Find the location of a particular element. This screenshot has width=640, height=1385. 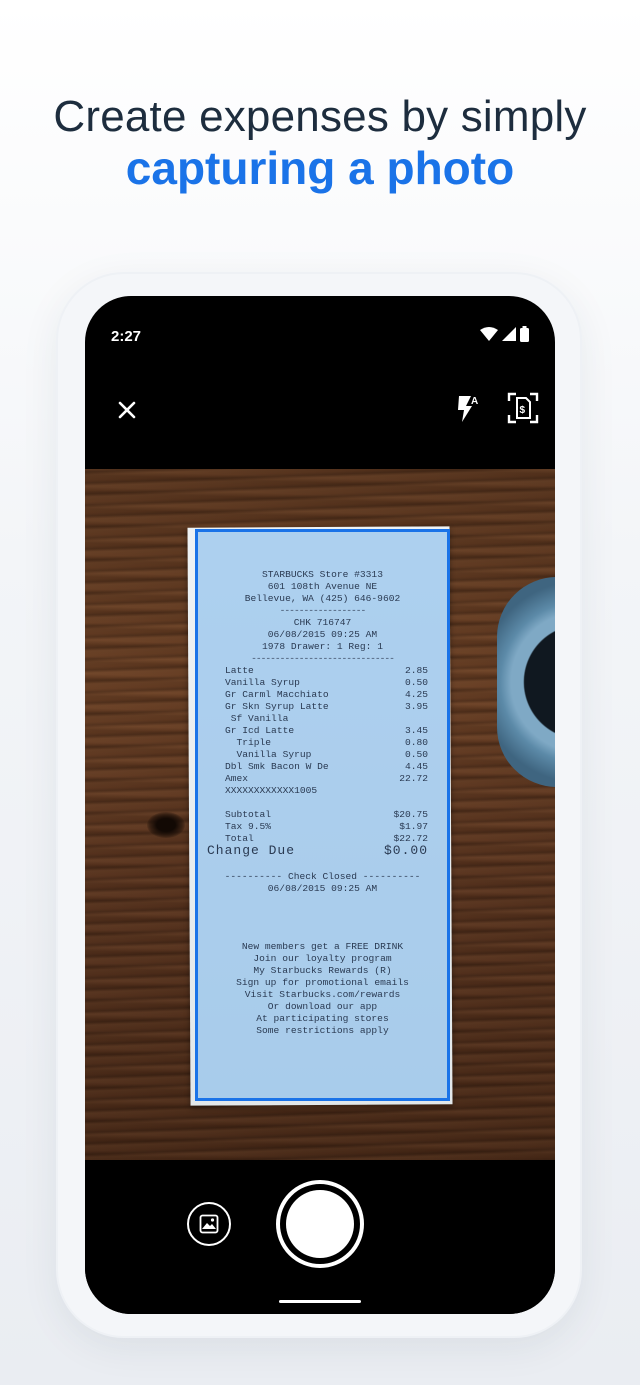

shutter-inner is located at coordinates (320, 1224).